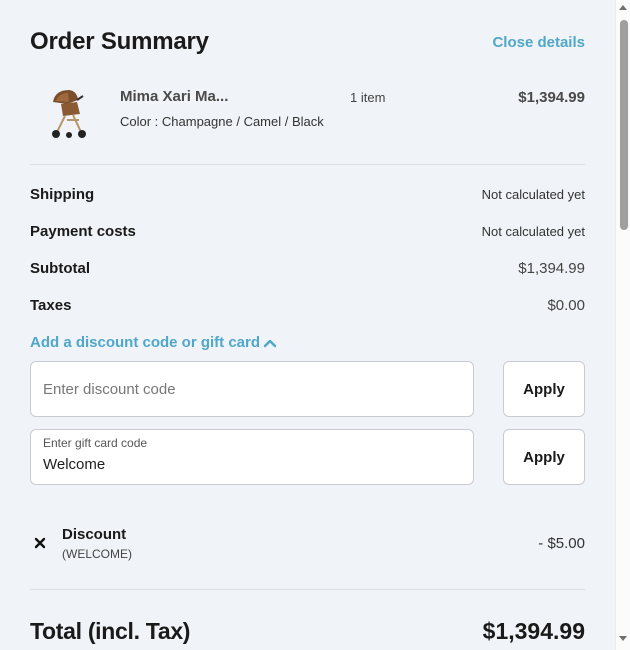  I want to click on page-title: Order Summary, so click(119, 41).